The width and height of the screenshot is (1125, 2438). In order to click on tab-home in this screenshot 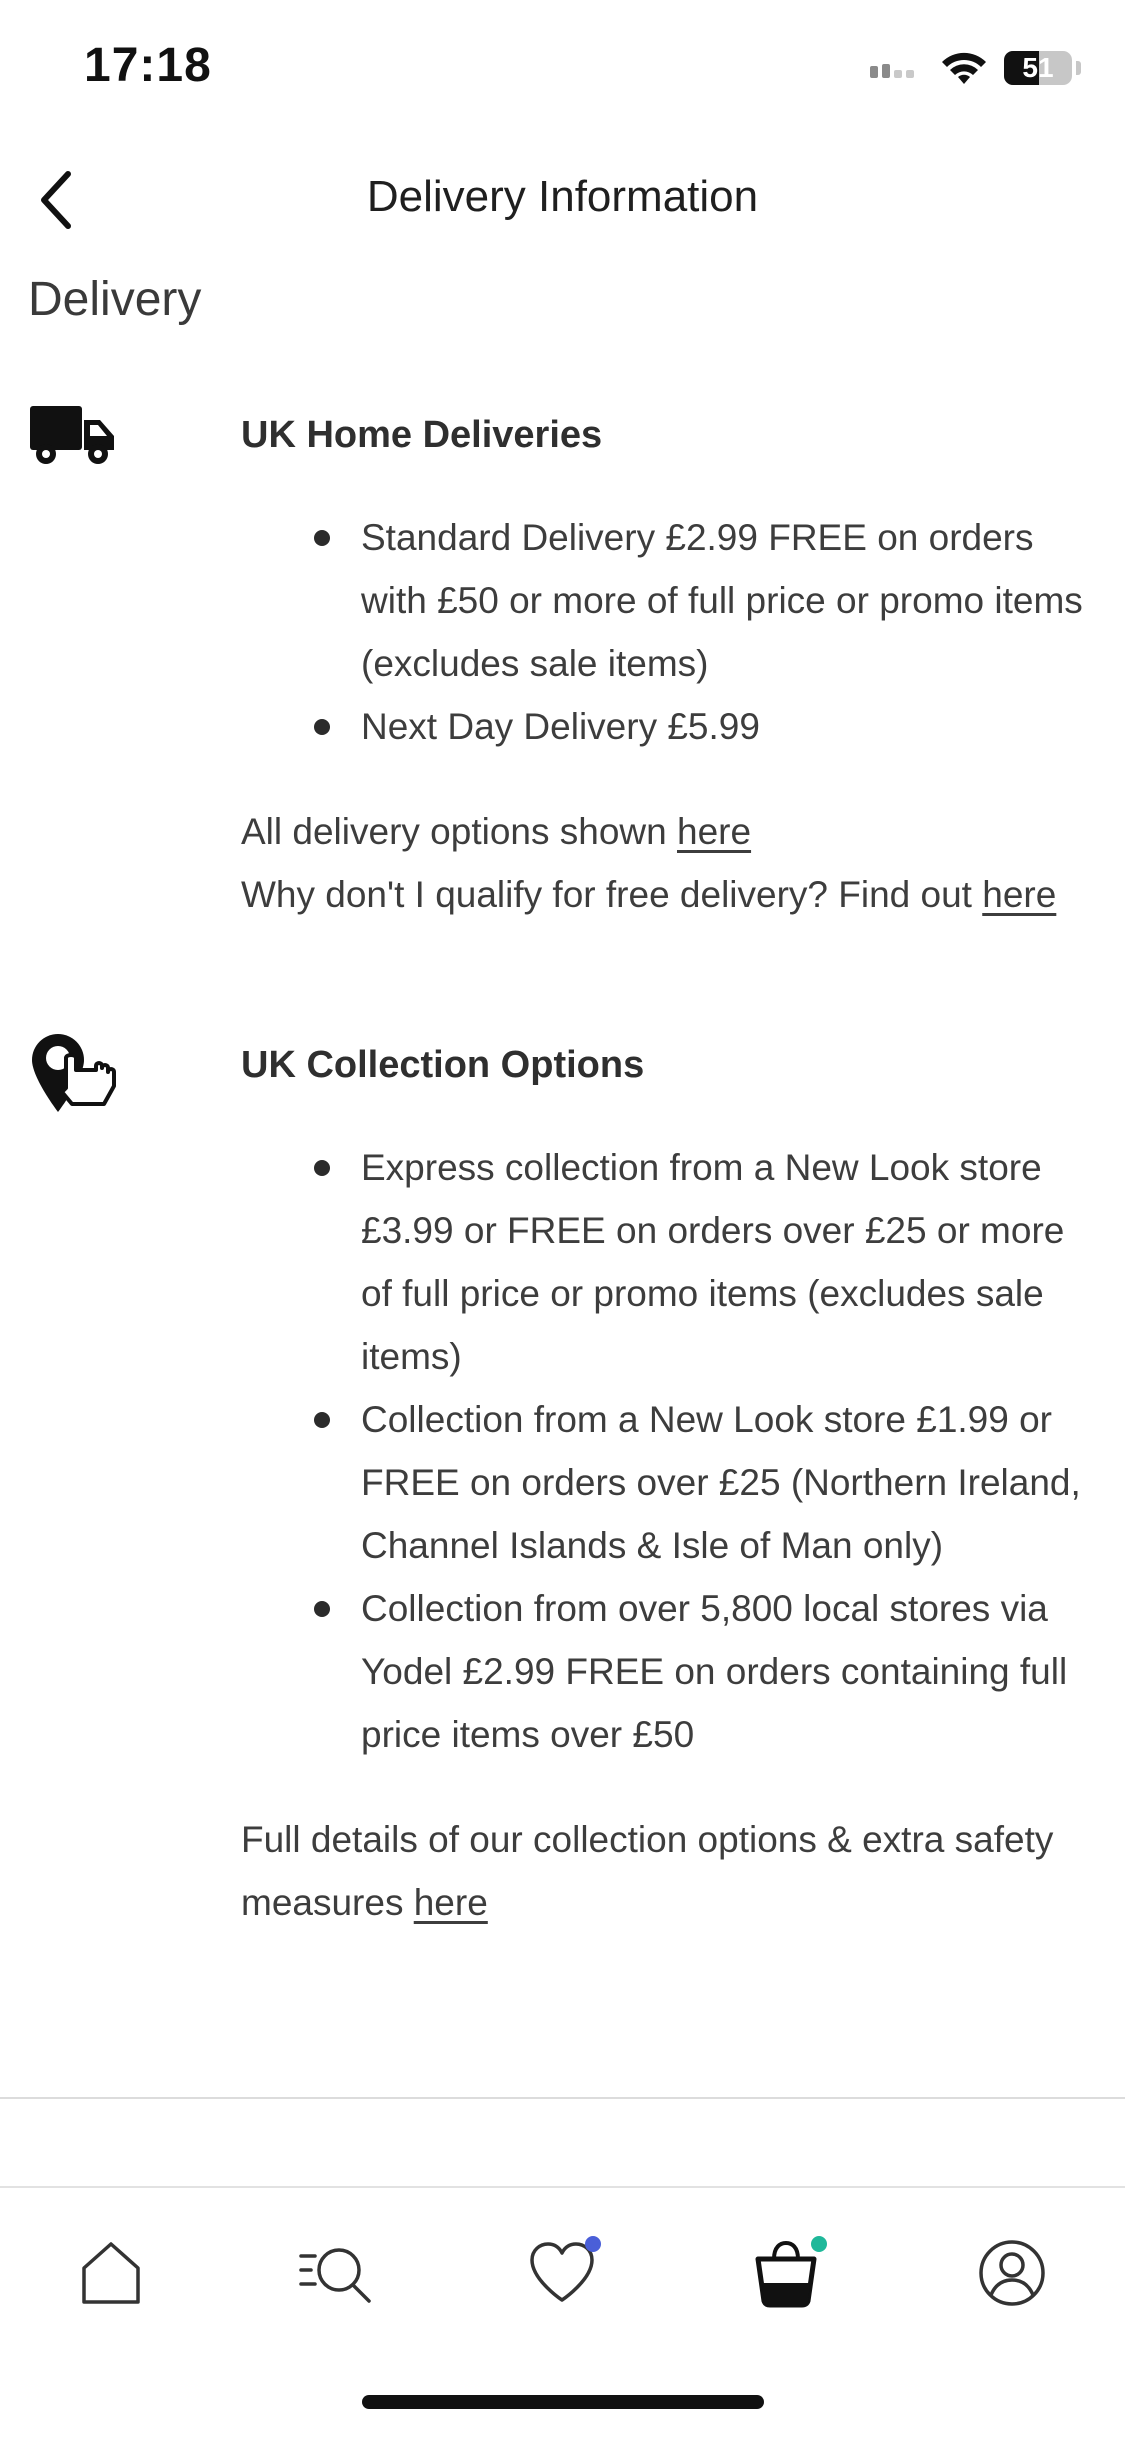, I will do `click(111, 2273)`.